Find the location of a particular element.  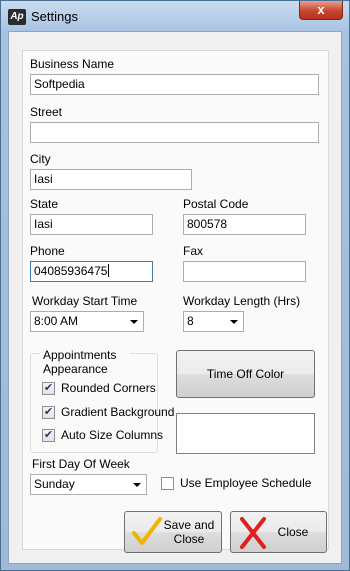

workday-length-value: 8 is located at coordinates (190, 321).